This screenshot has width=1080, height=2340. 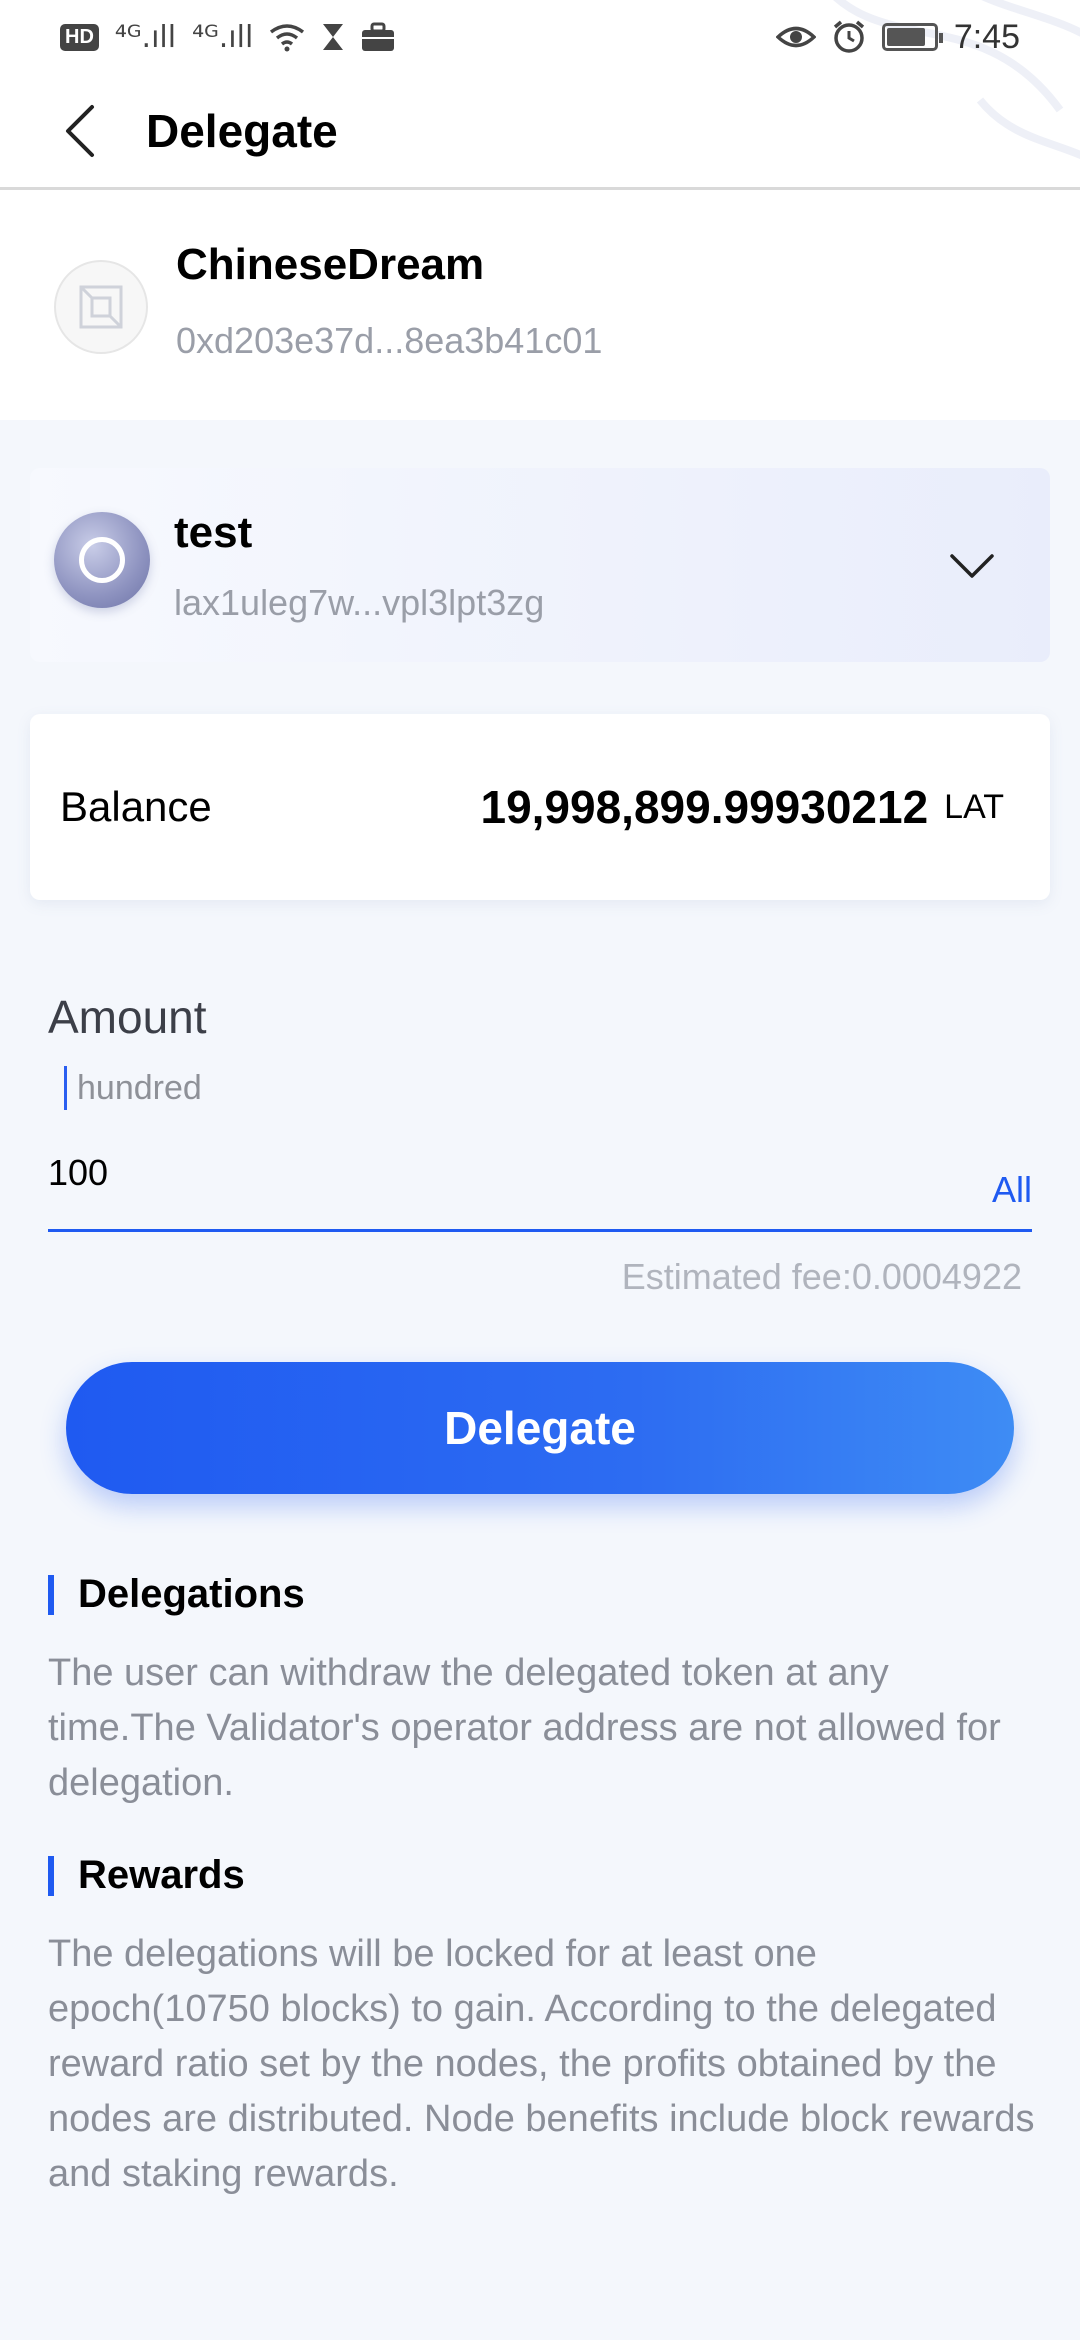 What do you see at coordinates (161, 1875) in the screenshot?
I see `rewards-title: Rewards` at bounding box center [161, 1875].